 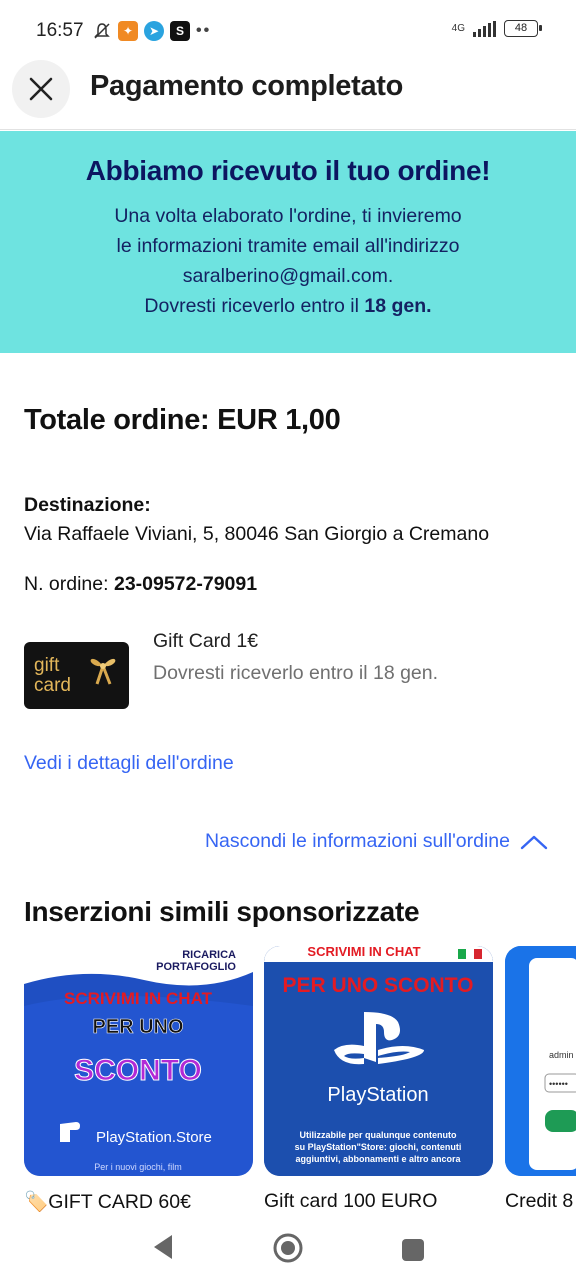 What do you see at coordinates (413, 1250) in the screenshot?
I see `recent-square-icon` at bounding box center [413, 1250].